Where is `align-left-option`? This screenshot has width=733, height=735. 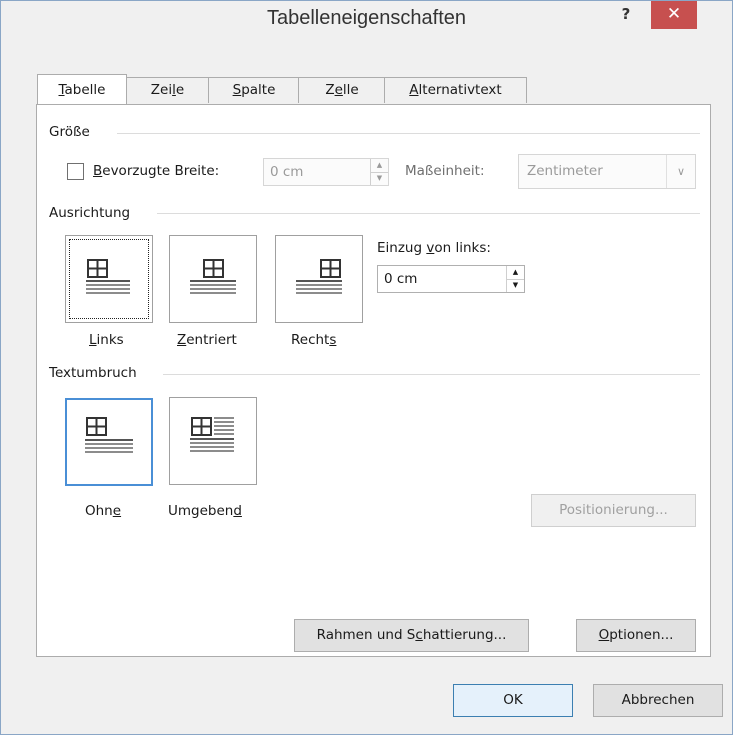
align-left-option is located at coordinates (109, 279).